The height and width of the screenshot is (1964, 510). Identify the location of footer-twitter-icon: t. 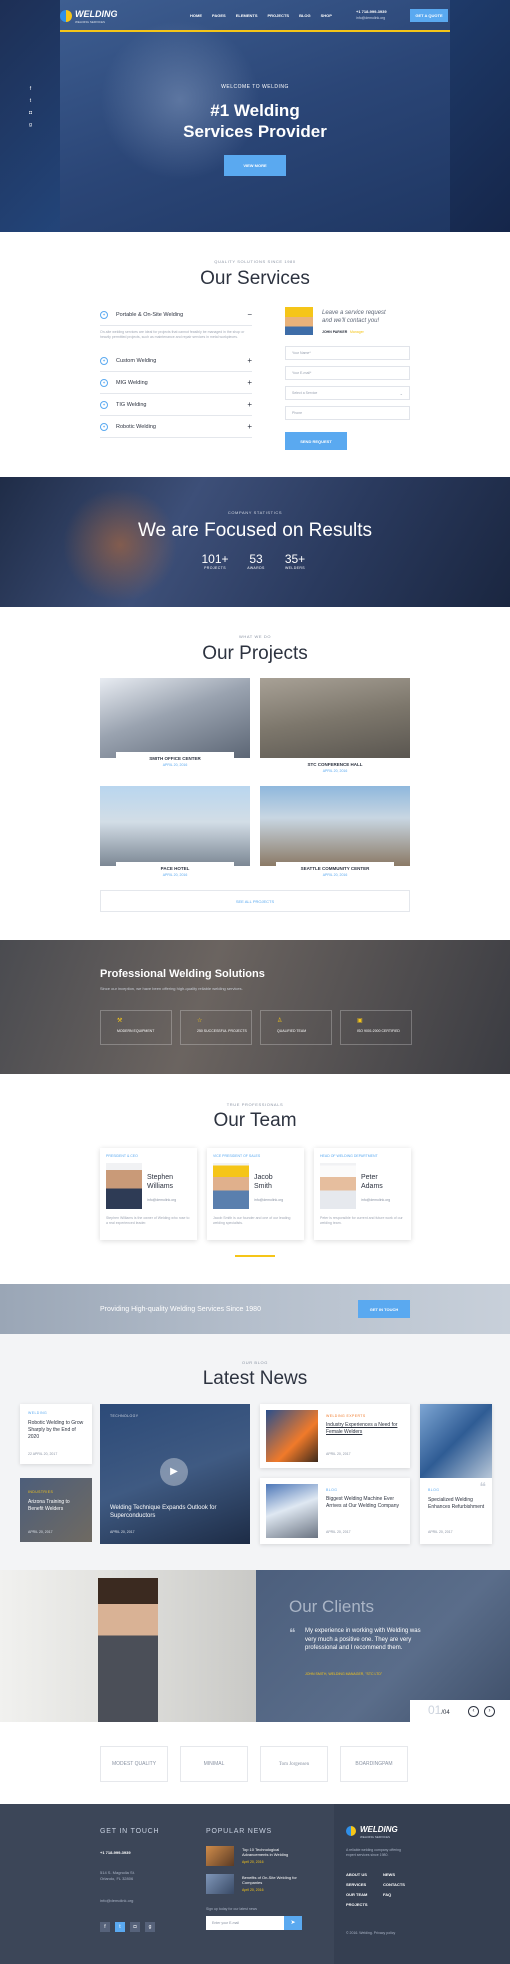
(120, 1927).